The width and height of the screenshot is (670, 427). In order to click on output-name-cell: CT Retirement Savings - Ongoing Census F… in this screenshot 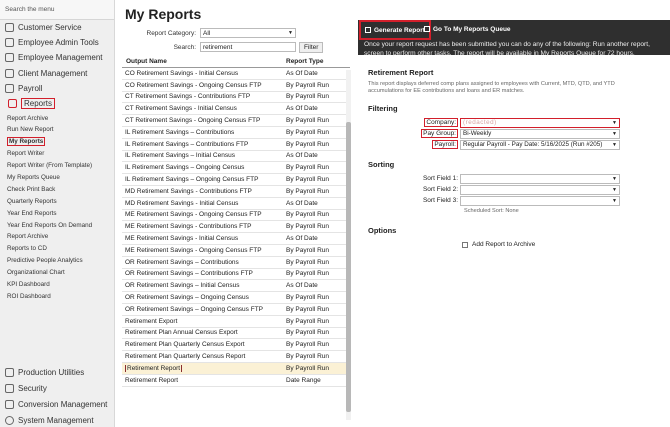, I will do `click(193, 121)`.